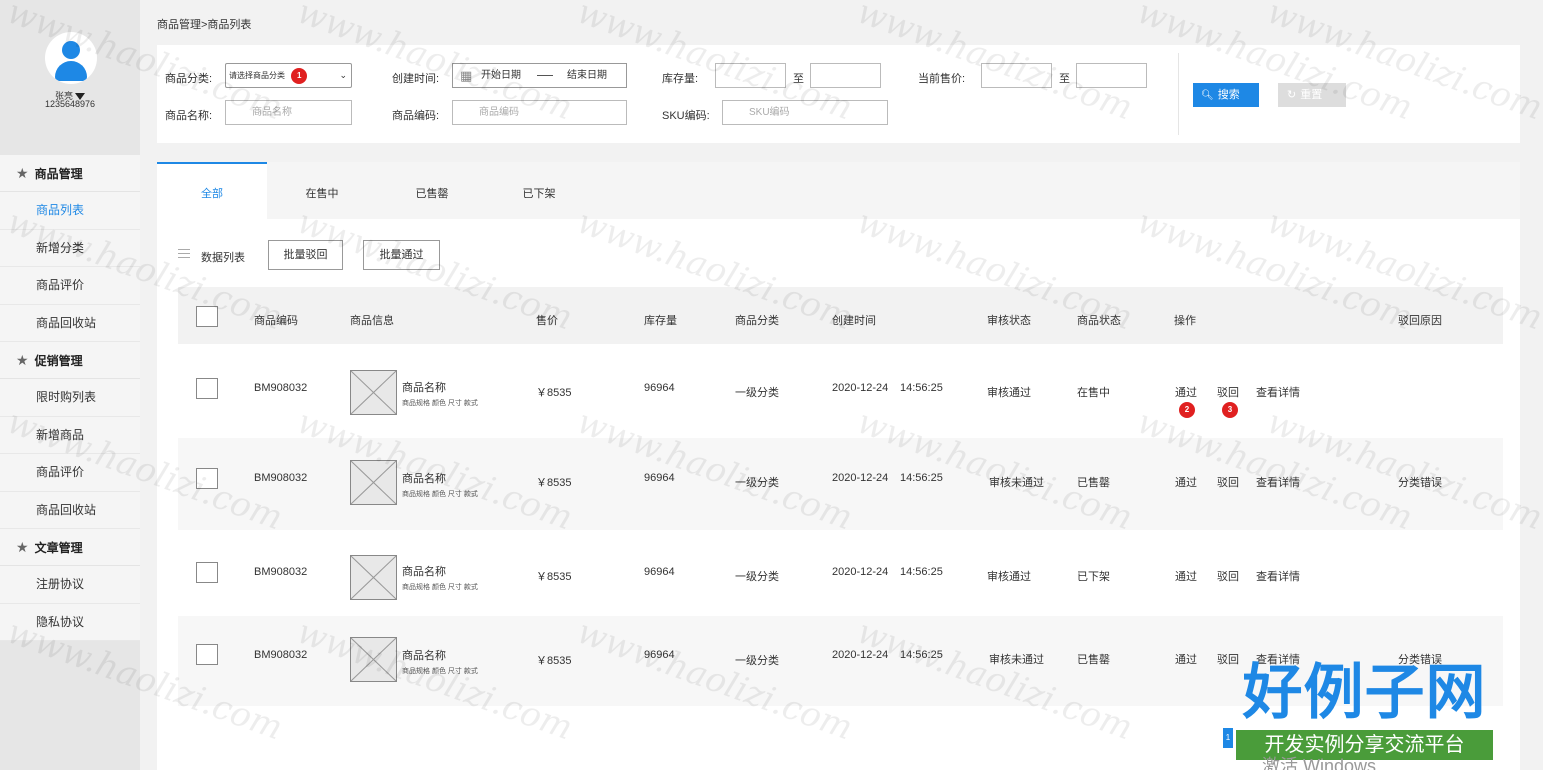  I want to click on select-all-checkbox, so click(207, 316).